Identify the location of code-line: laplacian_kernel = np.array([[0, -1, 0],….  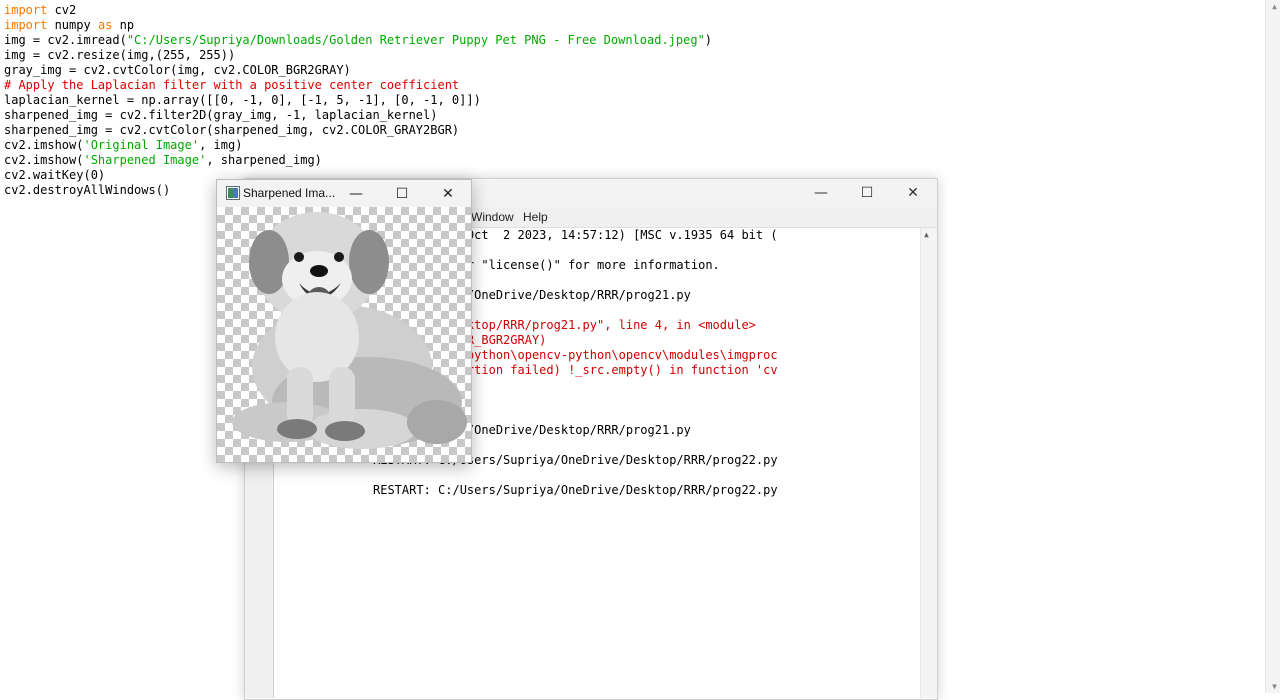
(358, 100).